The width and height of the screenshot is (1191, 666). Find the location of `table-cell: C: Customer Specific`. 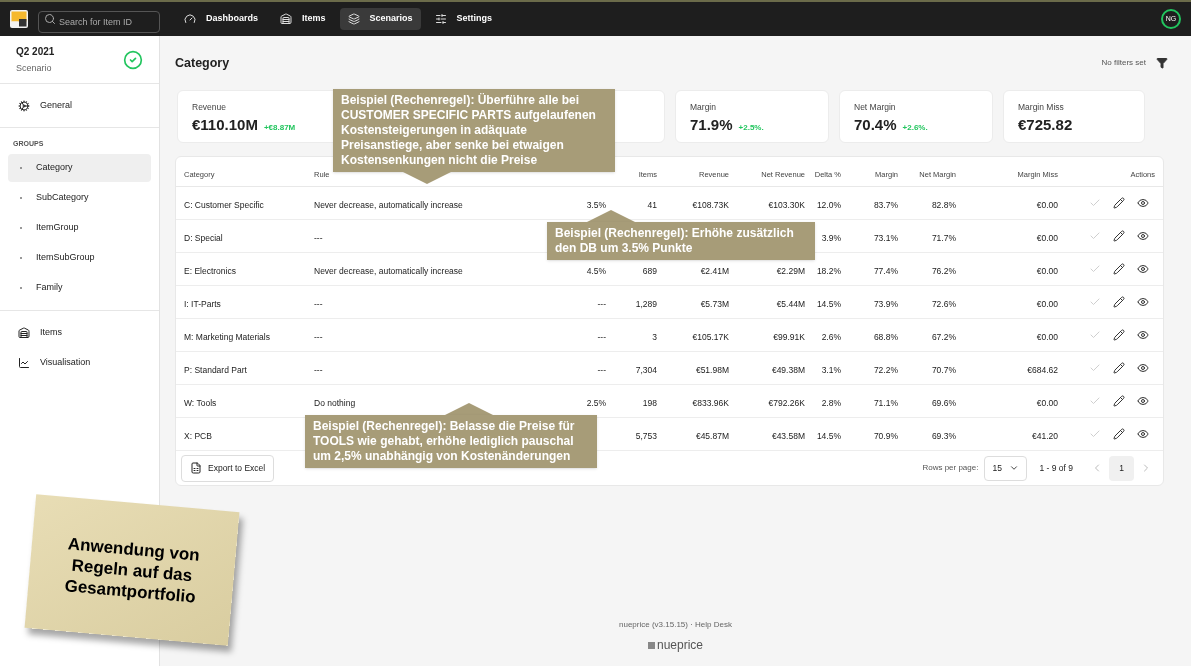

table-cell: C: Customer Specific is located at coordinates (224, 205).